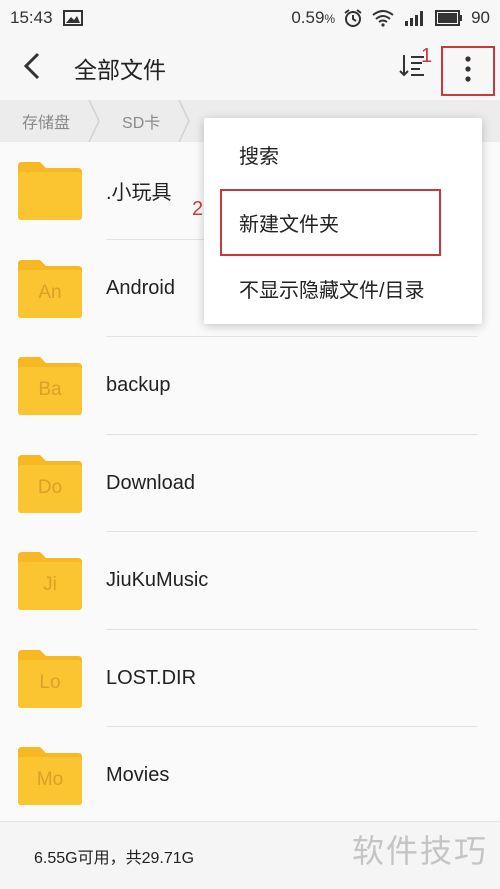 The image size is (500, 889). I want to click on more-vertical-icon, so click(468, 71).